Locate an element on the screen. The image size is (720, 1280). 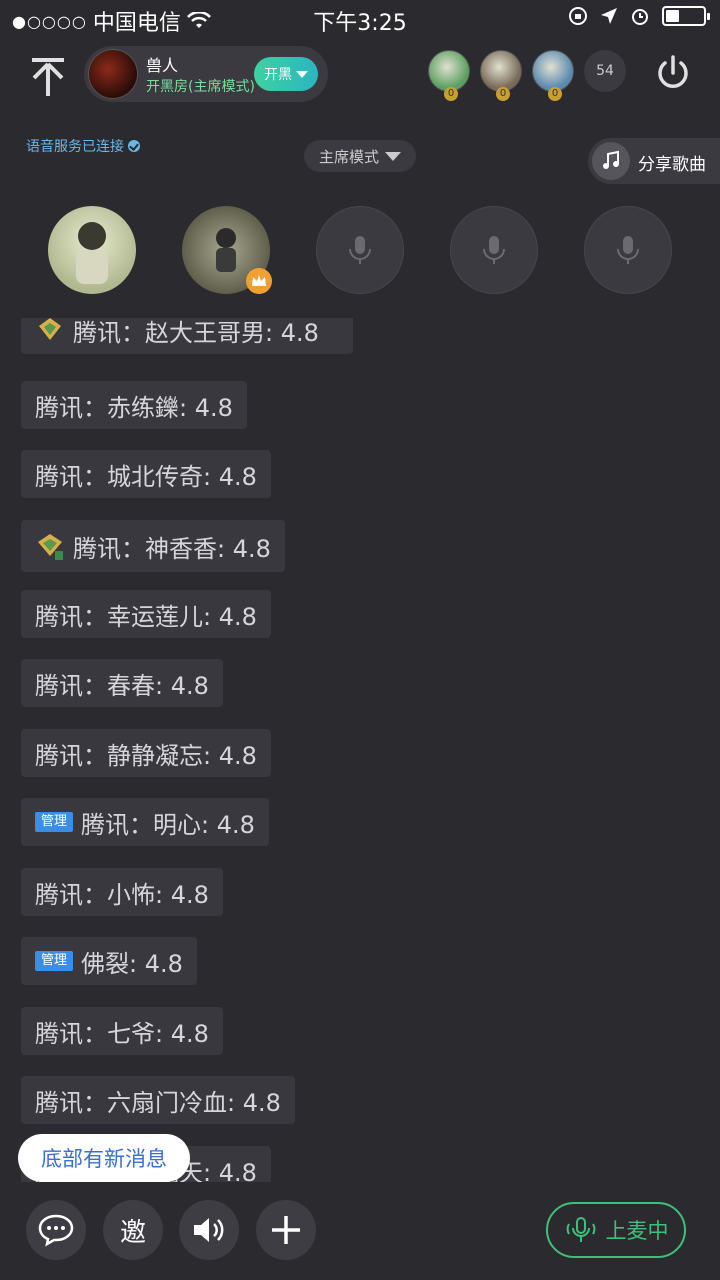
speaker-button is located at coordinates (209, 1230).